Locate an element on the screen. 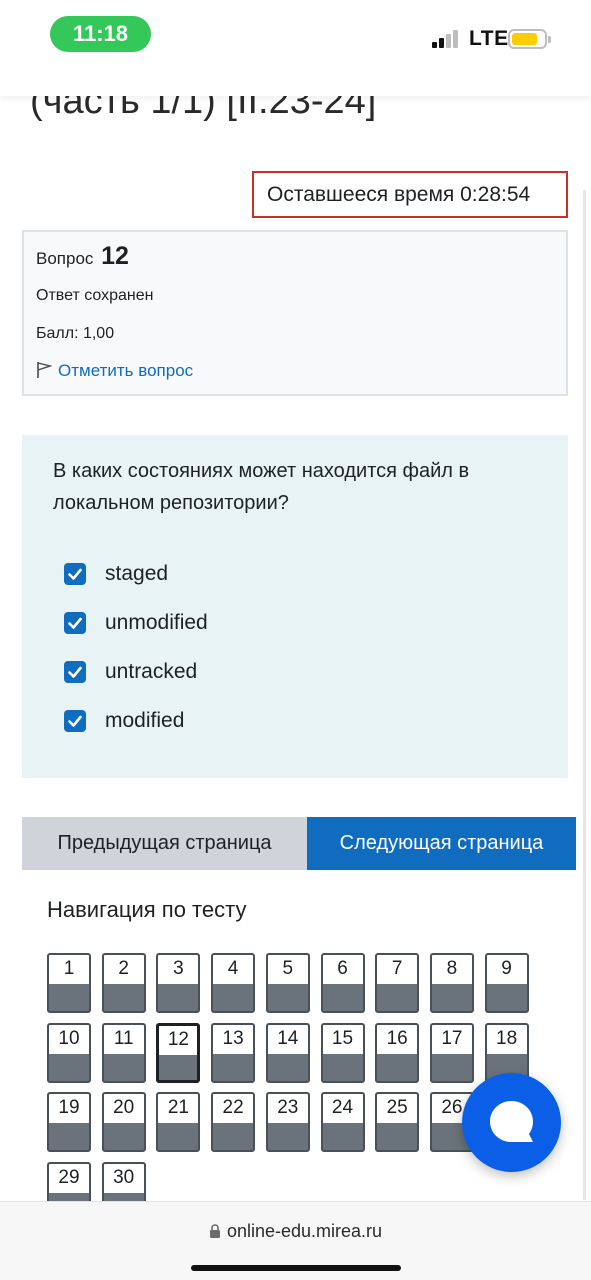  flag-question-link: Отметить вопрос is located at coordinates (114, 371).